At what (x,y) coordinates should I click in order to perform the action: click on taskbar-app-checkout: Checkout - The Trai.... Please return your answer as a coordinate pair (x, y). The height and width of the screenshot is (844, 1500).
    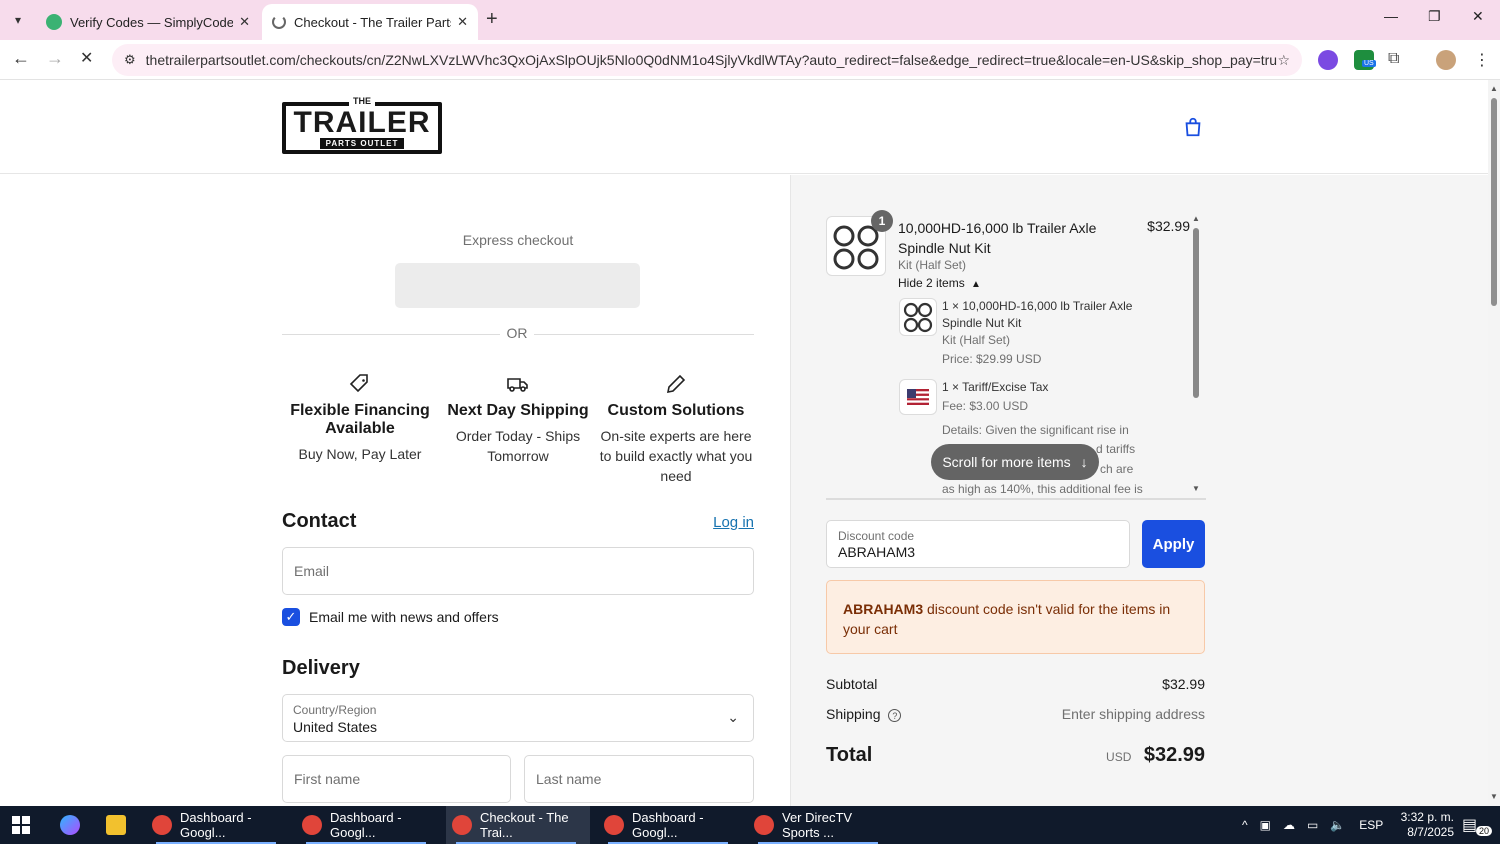
    Looking at the image, I should click on (518, 825).